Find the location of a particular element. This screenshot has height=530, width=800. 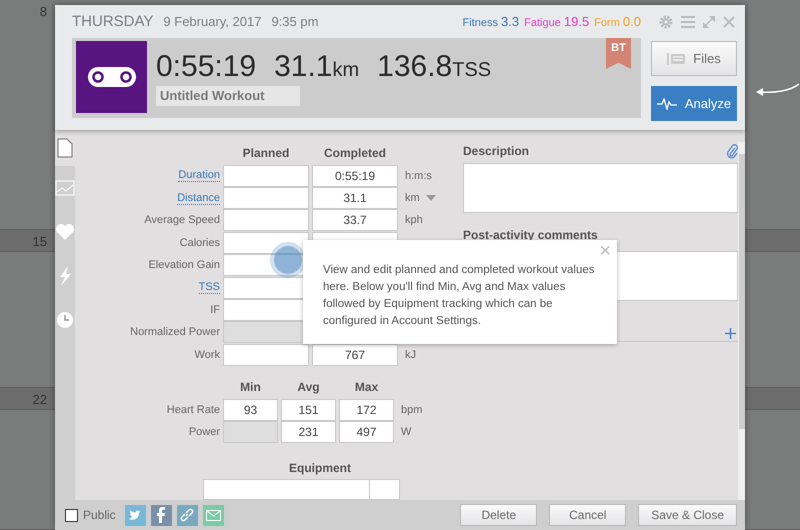

tss-unit: TSS is located at coordinates (472, 70).